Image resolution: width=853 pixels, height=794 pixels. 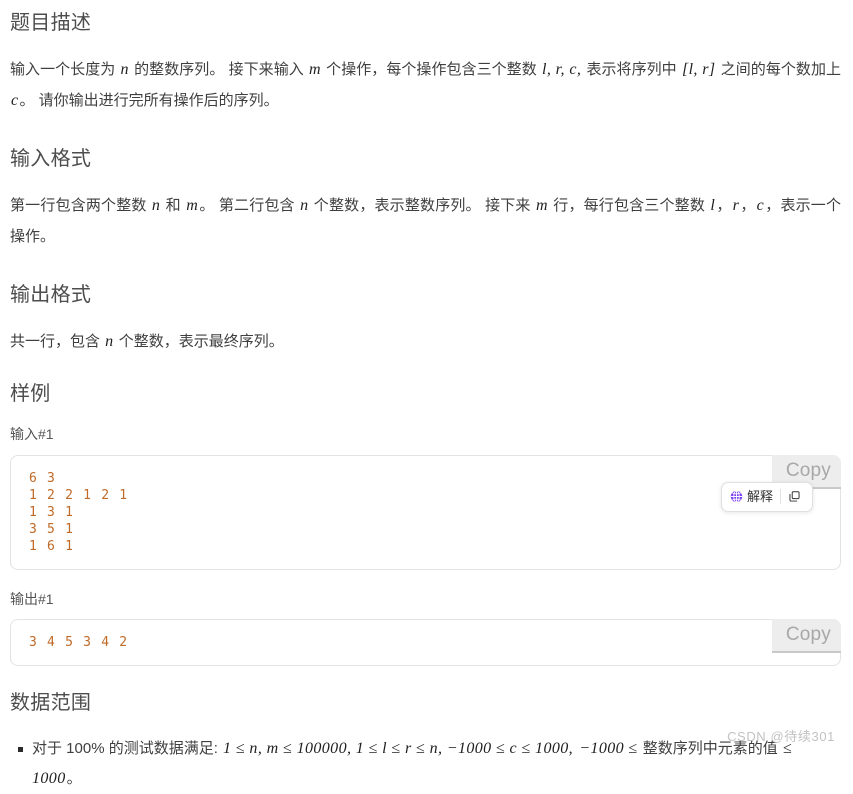 I want to click on sample-output-code-block: 3 4 5 3 4 2, so click(x=425, y=643).